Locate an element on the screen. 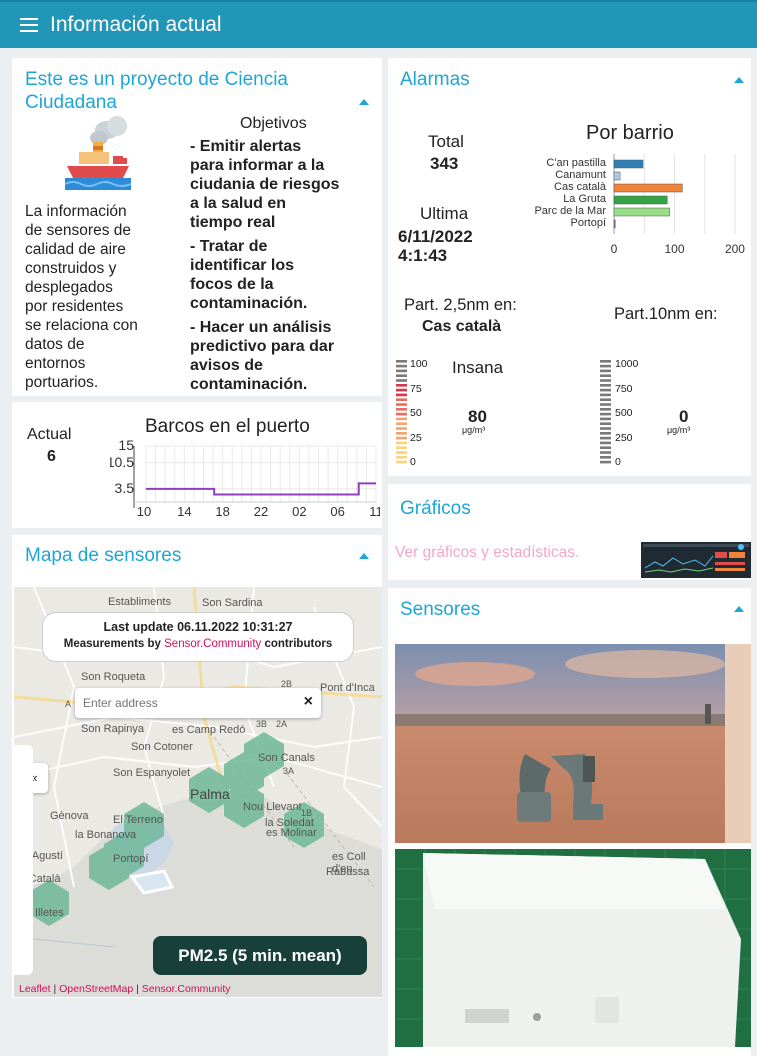 The image size is (757, 1056). pm10-gauge-unit: μg/m³ is located at coordinates (679, 430).